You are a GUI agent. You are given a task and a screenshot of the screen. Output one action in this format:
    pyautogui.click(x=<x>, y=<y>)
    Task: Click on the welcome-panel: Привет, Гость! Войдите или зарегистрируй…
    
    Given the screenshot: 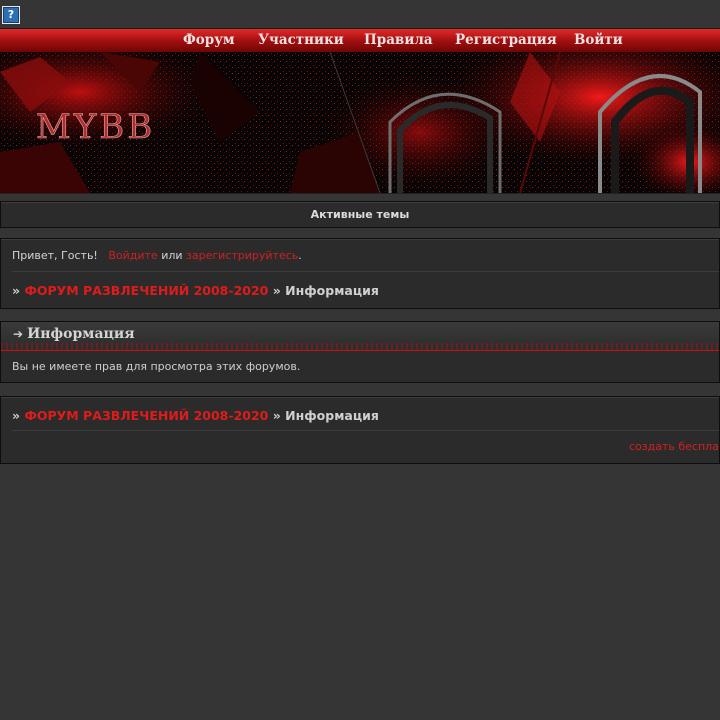 What is the action you would take?
    pyautogui.click(x=360, y=273)
    